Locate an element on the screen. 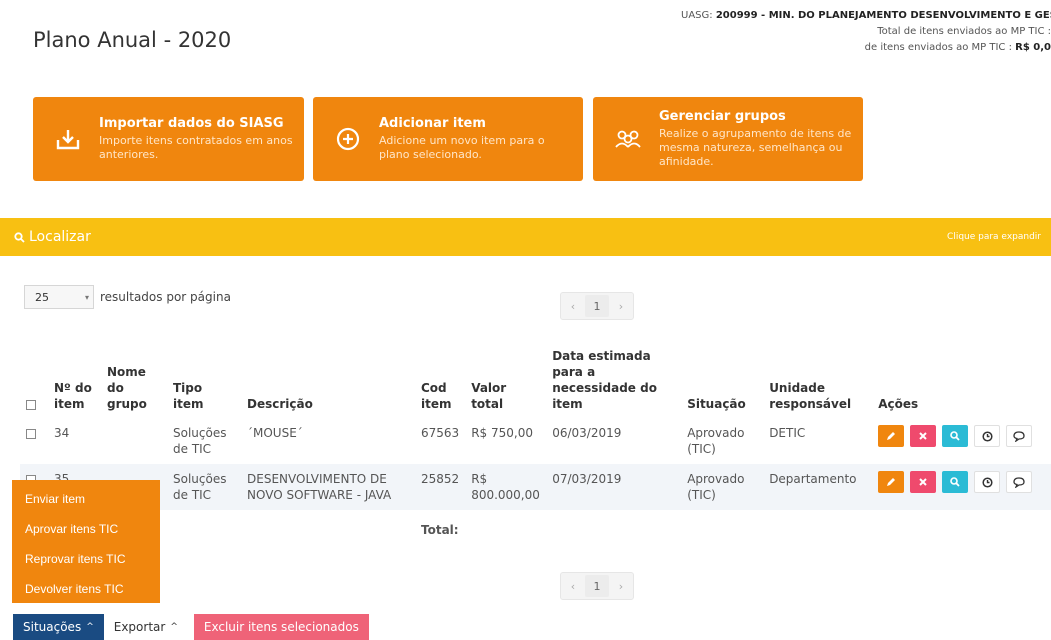  row-checkbox is located at coordinates (31, 433).